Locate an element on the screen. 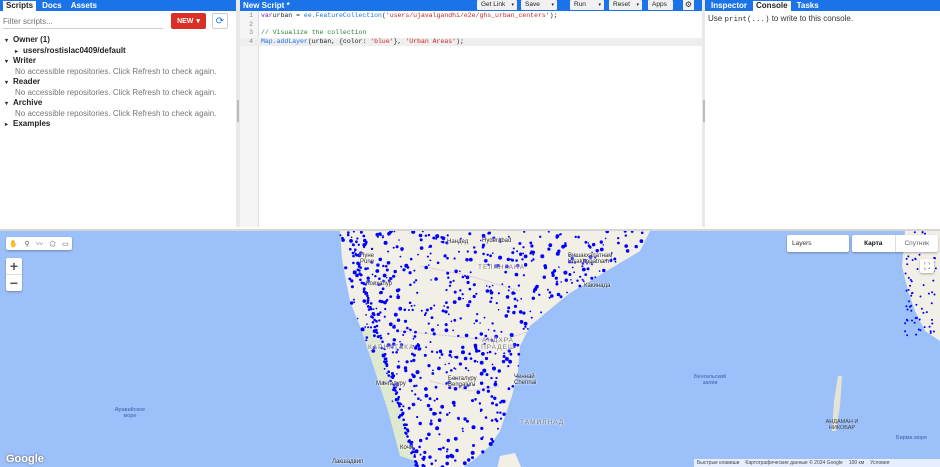  script-title: New Script * is located at coordinates (266, 5).